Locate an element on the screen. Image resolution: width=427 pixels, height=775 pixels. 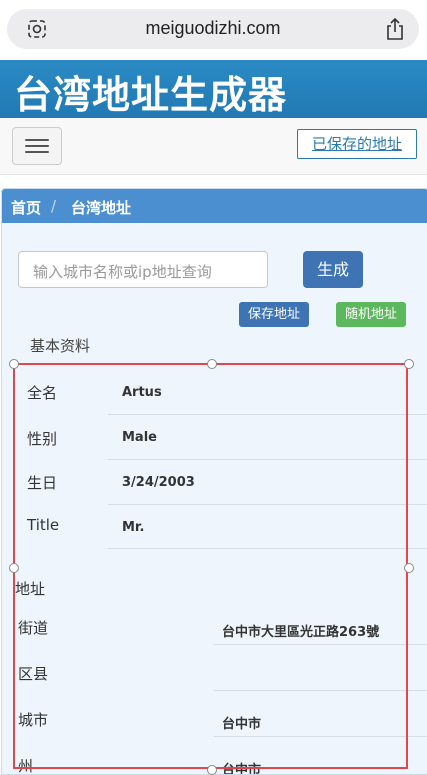
random-address-button: 随机地址 is located at coordinates (371, 314).